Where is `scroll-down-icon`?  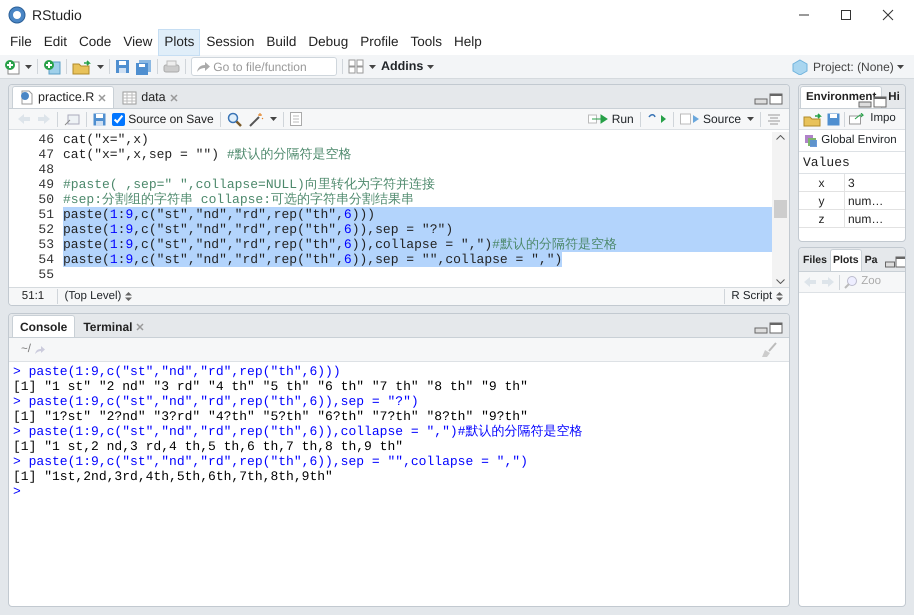
scroll-down-icon is located at coordinates (780, 281).